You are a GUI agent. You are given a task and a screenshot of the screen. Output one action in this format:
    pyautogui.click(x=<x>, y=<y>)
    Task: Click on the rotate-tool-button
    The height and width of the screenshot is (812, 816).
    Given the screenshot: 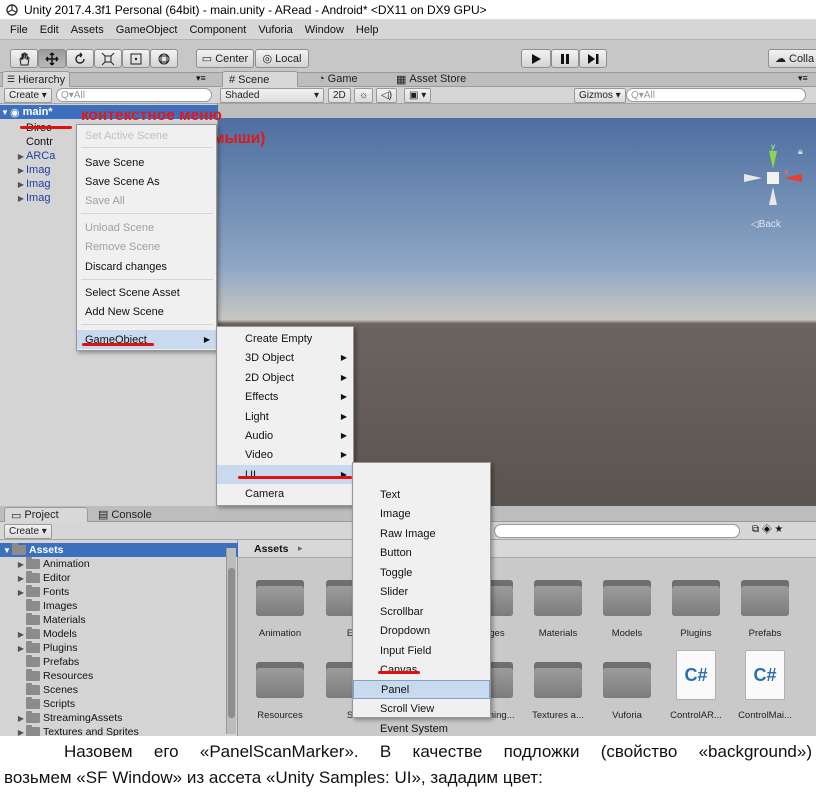 What is the action you would take?
    pyautogui.click(x=80, y=58)
    